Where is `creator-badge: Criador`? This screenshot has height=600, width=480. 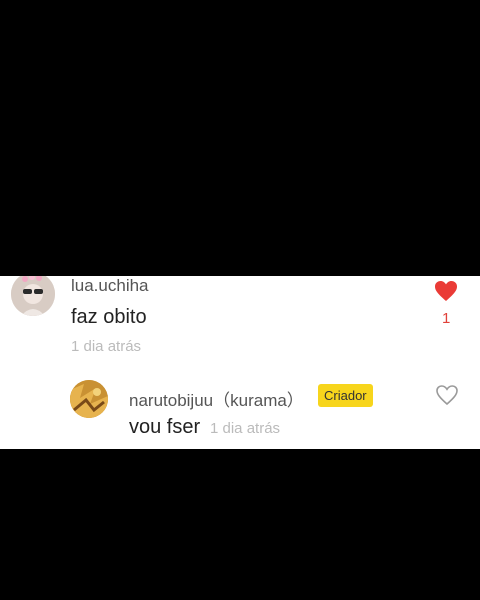
creator-badge: Criador is located at coordinates (345, 395).